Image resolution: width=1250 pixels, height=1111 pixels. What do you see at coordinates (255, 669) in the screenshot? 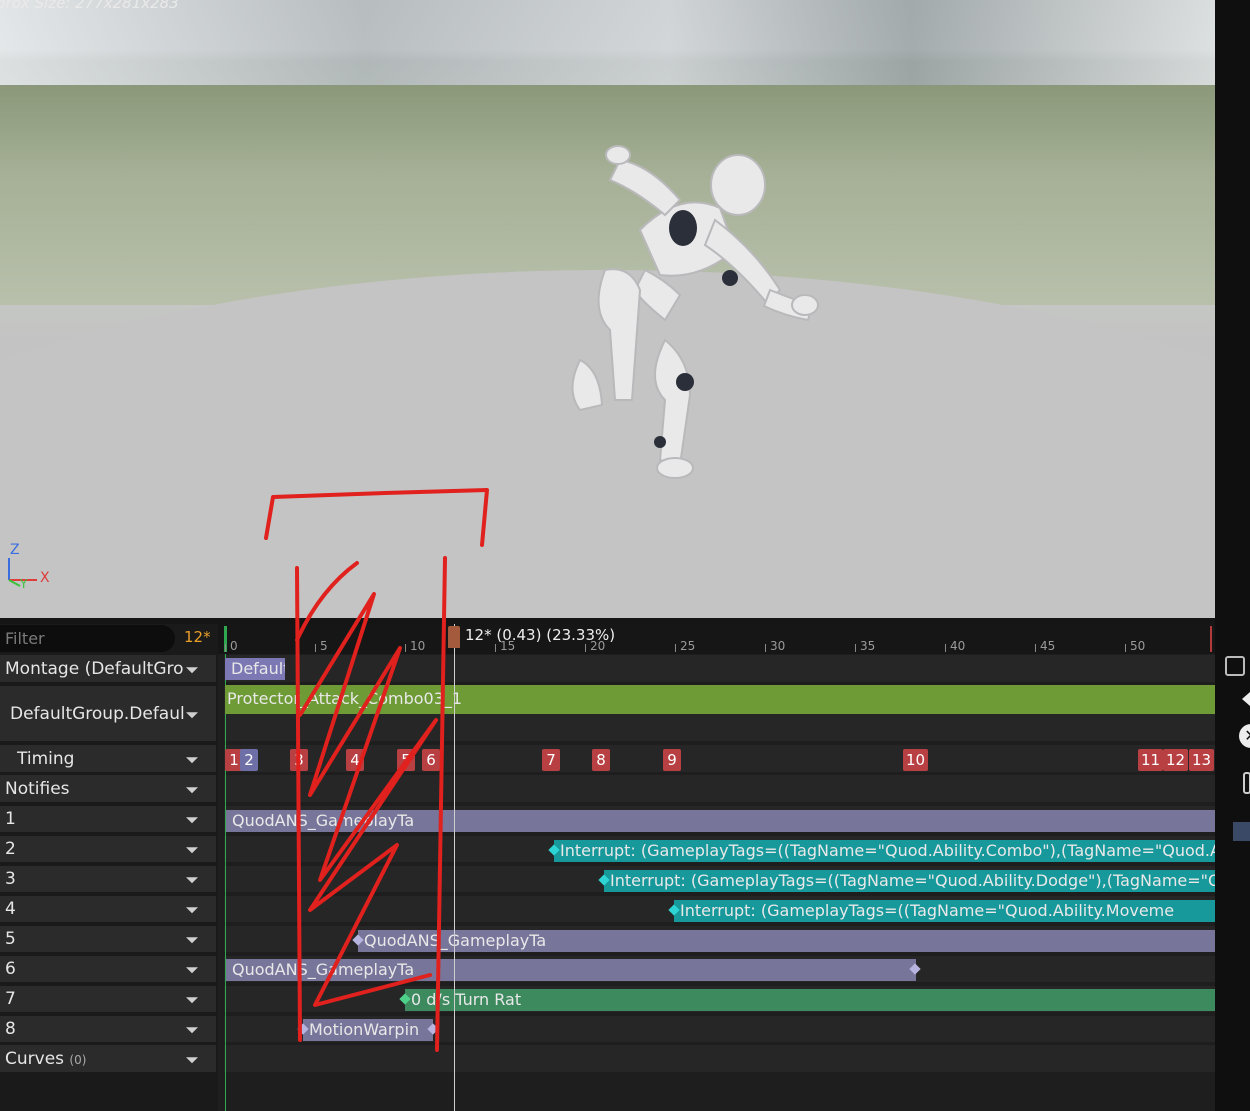
I see `montage-section-default: Default` at bounding box center [255, 669].